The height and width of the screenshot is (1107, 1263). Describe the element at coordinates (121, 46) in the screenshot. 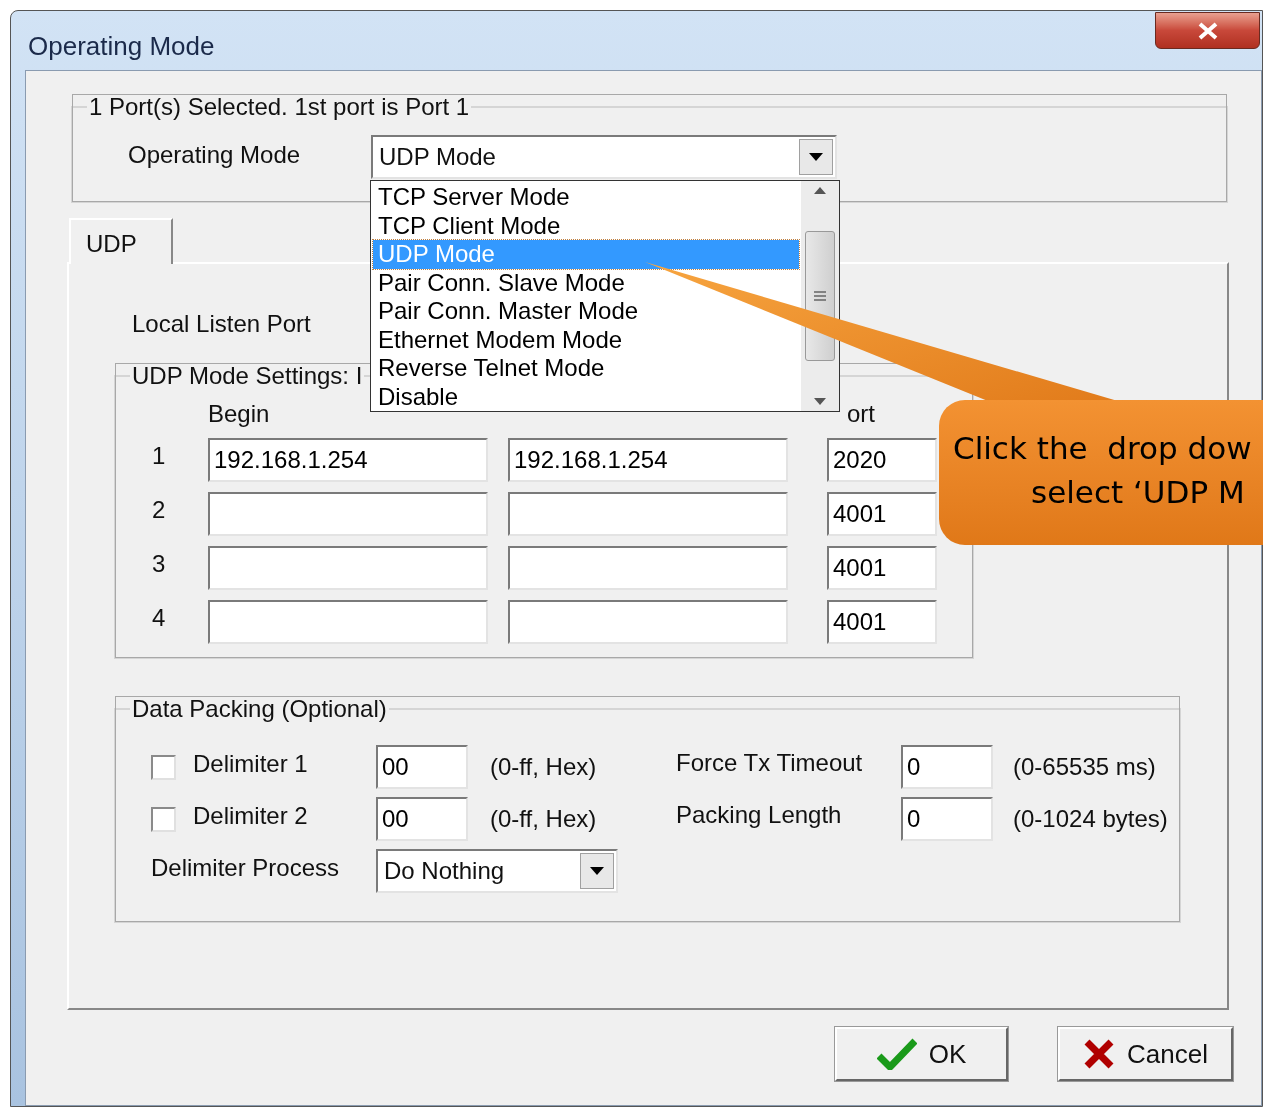

I see `window-title: Operating Mode` at that location.